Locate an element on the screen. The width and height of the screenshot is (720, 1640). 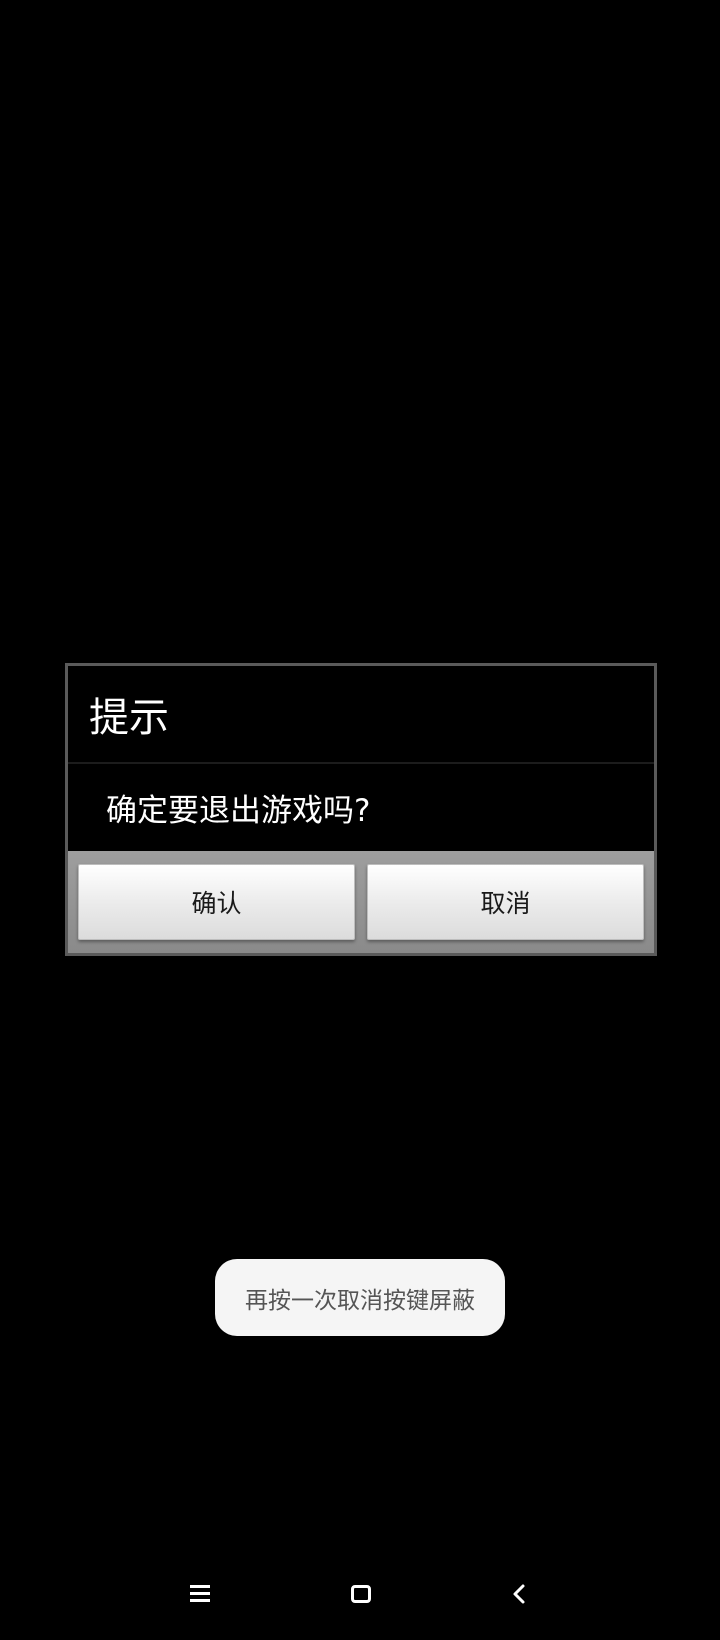
home-button is located at coordinates (361, 1596).